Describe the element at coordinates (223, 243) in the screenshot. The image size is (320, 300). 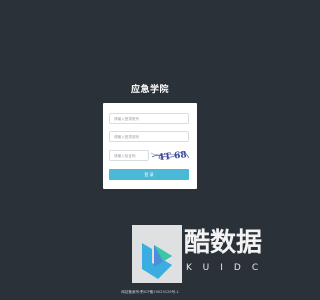
I see `watermark-name: 酷数据` at that location.